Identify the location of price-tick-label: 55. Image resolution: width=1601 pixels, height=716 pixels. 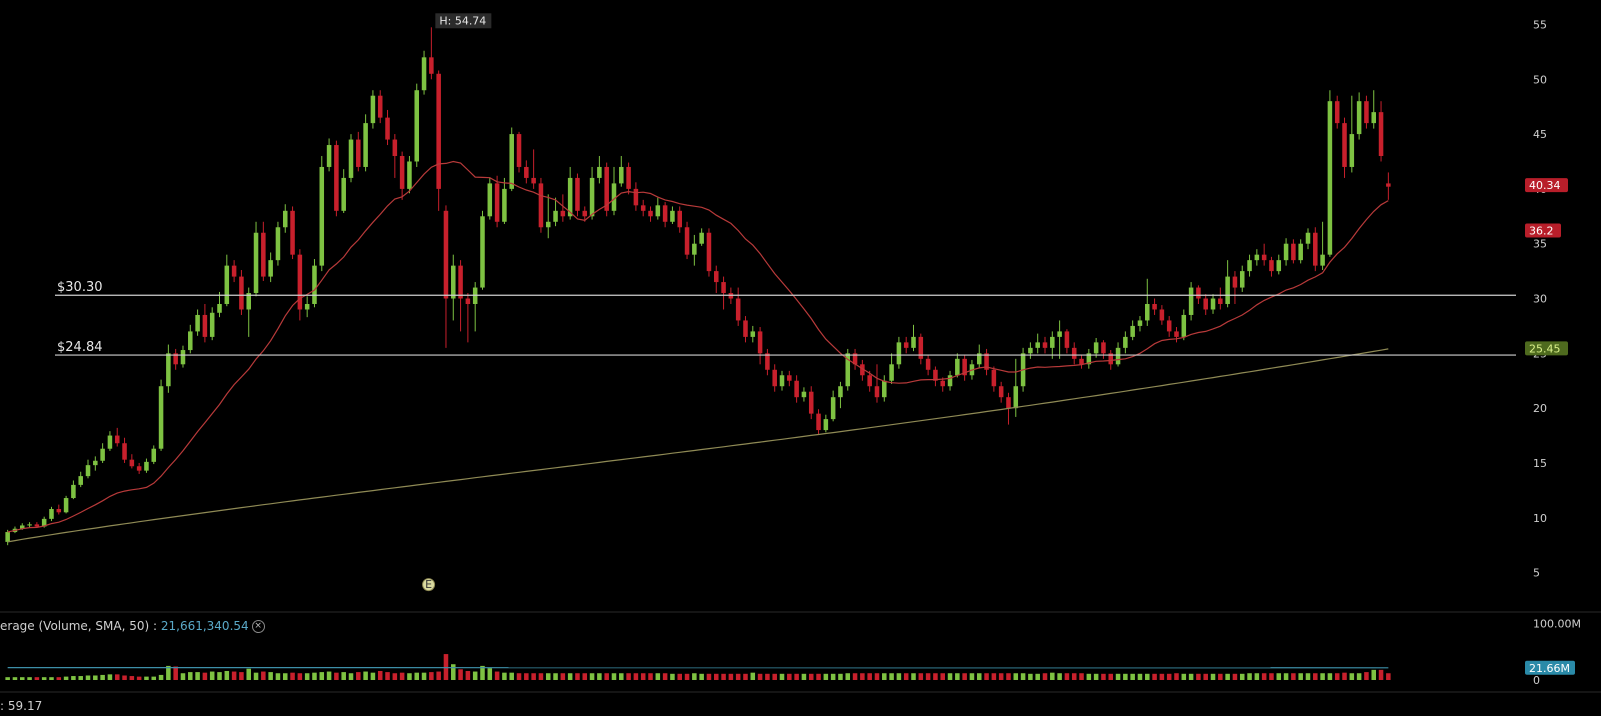
(1540, 24).